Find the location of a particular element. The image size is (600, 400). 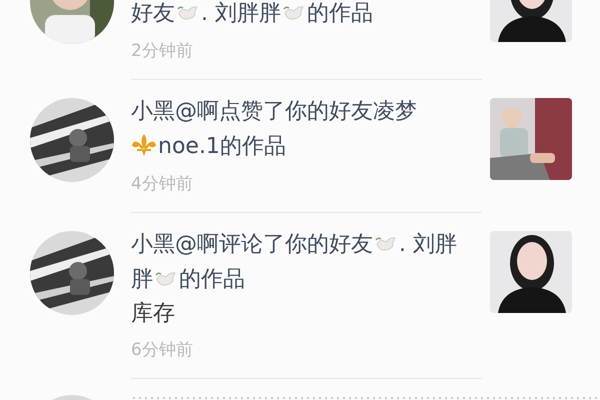

timestamp: 2分钟前 is located at coordinates (162, 51).